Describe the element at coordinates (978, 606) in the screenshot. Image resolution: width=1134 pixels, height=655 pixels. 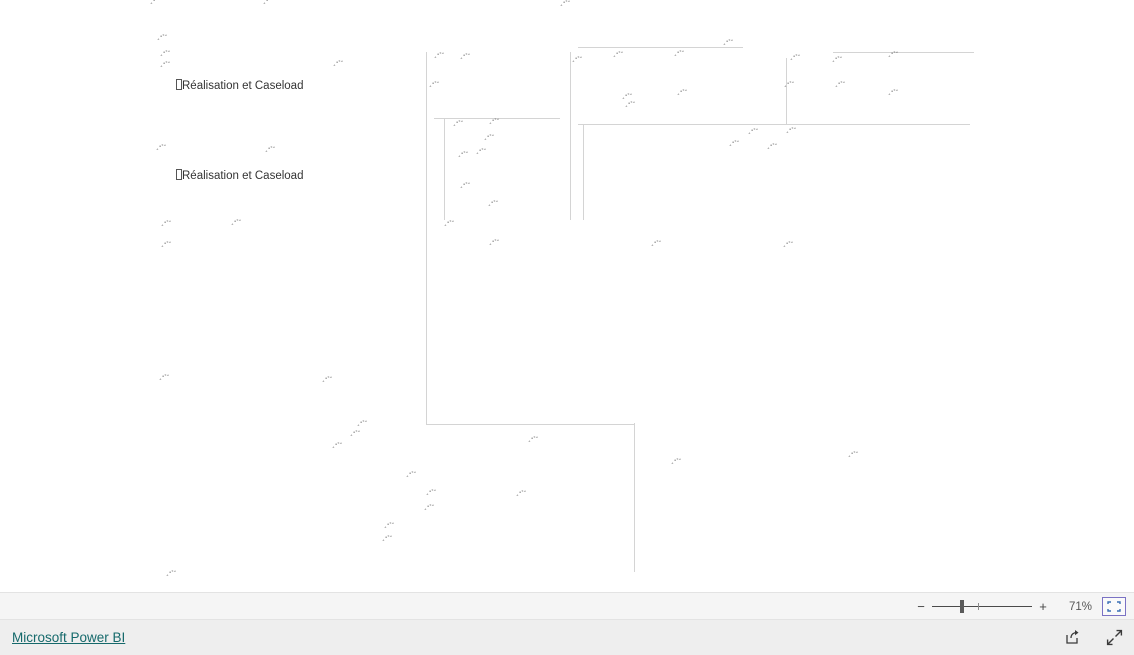
I see `zoom-slider-tick` at that location.